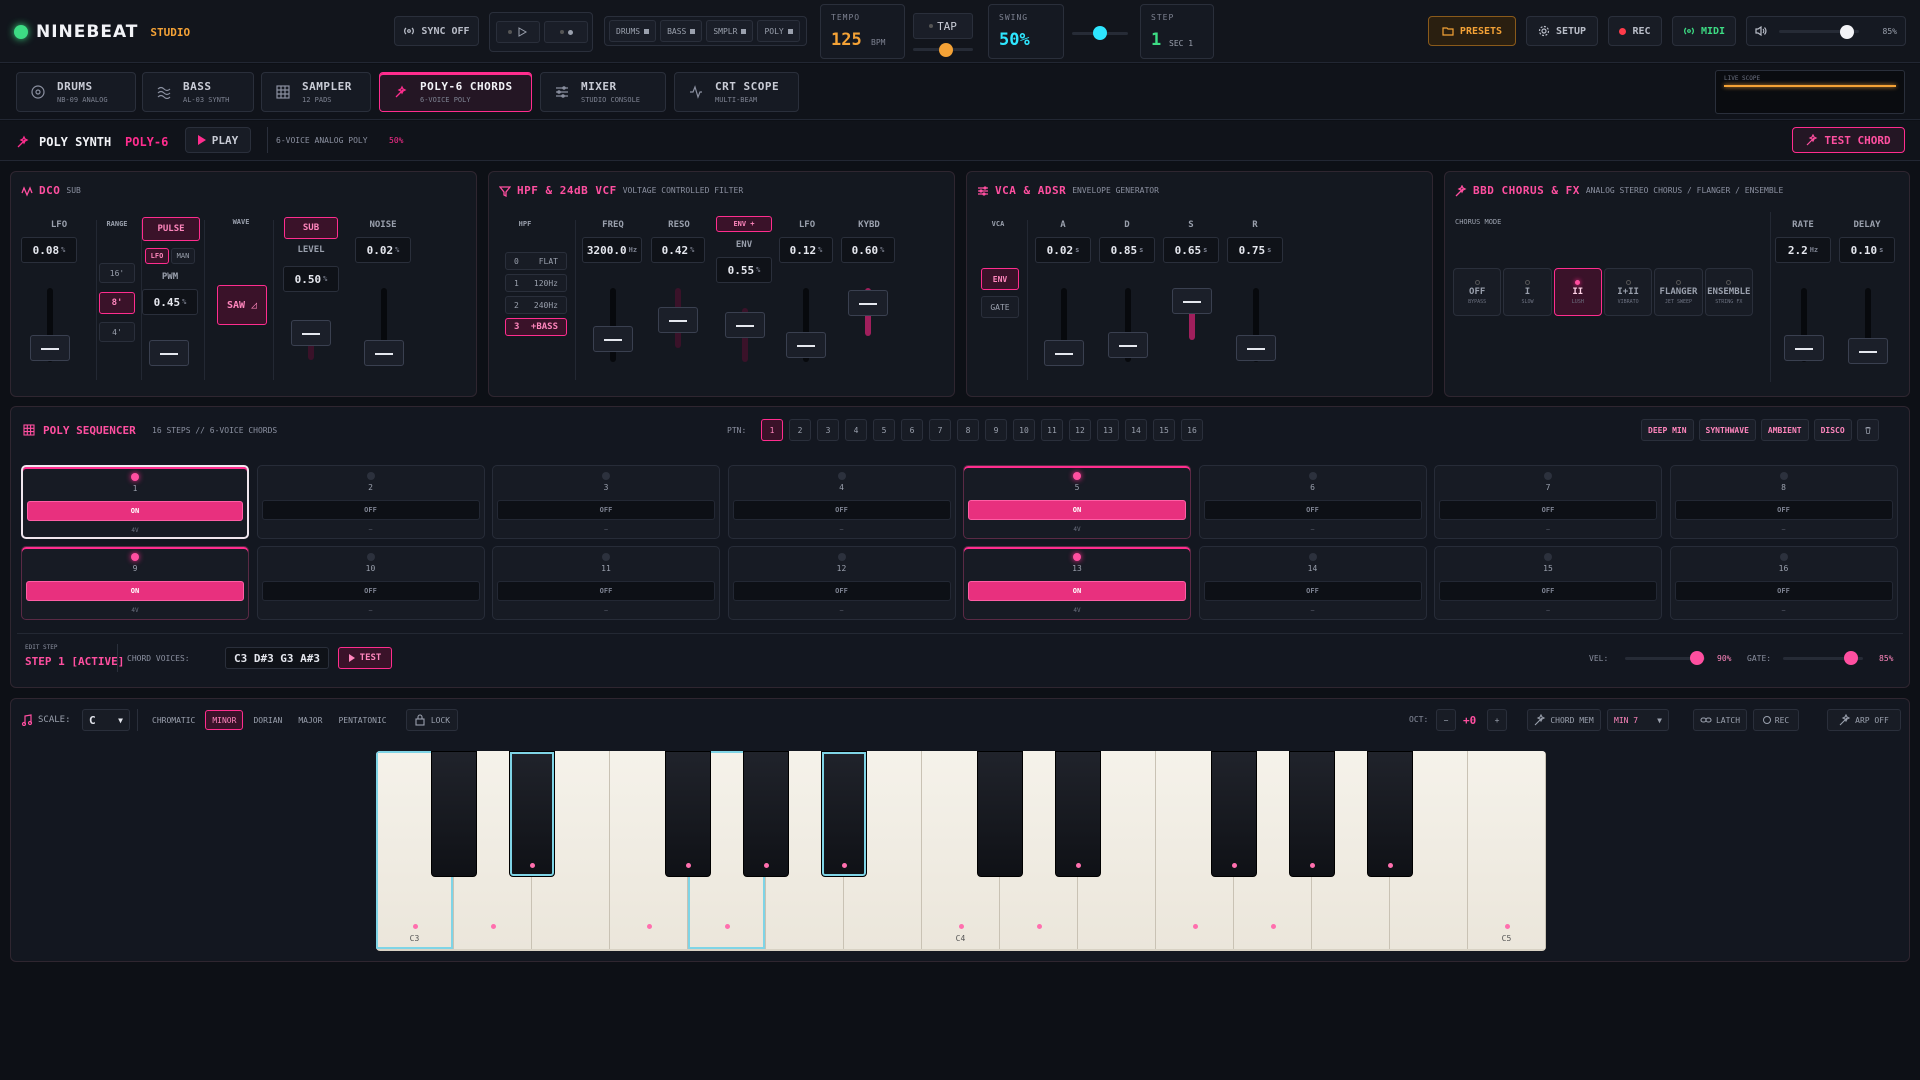 The height and width of the screenshot is (1080, 1920). Describe the element at coordinates (1255, 250) in the screenshot. I see `release-value: 0.75 s` at that location.